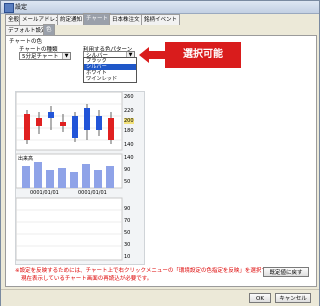  I want to click on reset-defaults-button: 既定値に戻す, so click(286, 272).